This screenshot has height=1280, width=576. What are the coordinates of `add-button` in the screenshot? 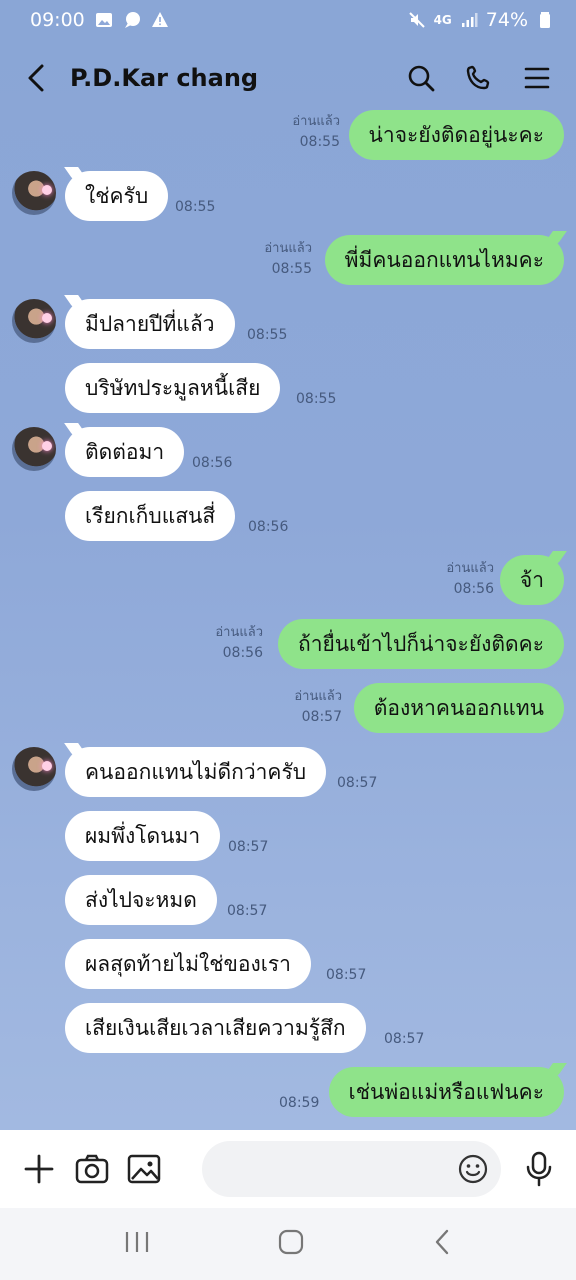 It's located at (39, 1169).